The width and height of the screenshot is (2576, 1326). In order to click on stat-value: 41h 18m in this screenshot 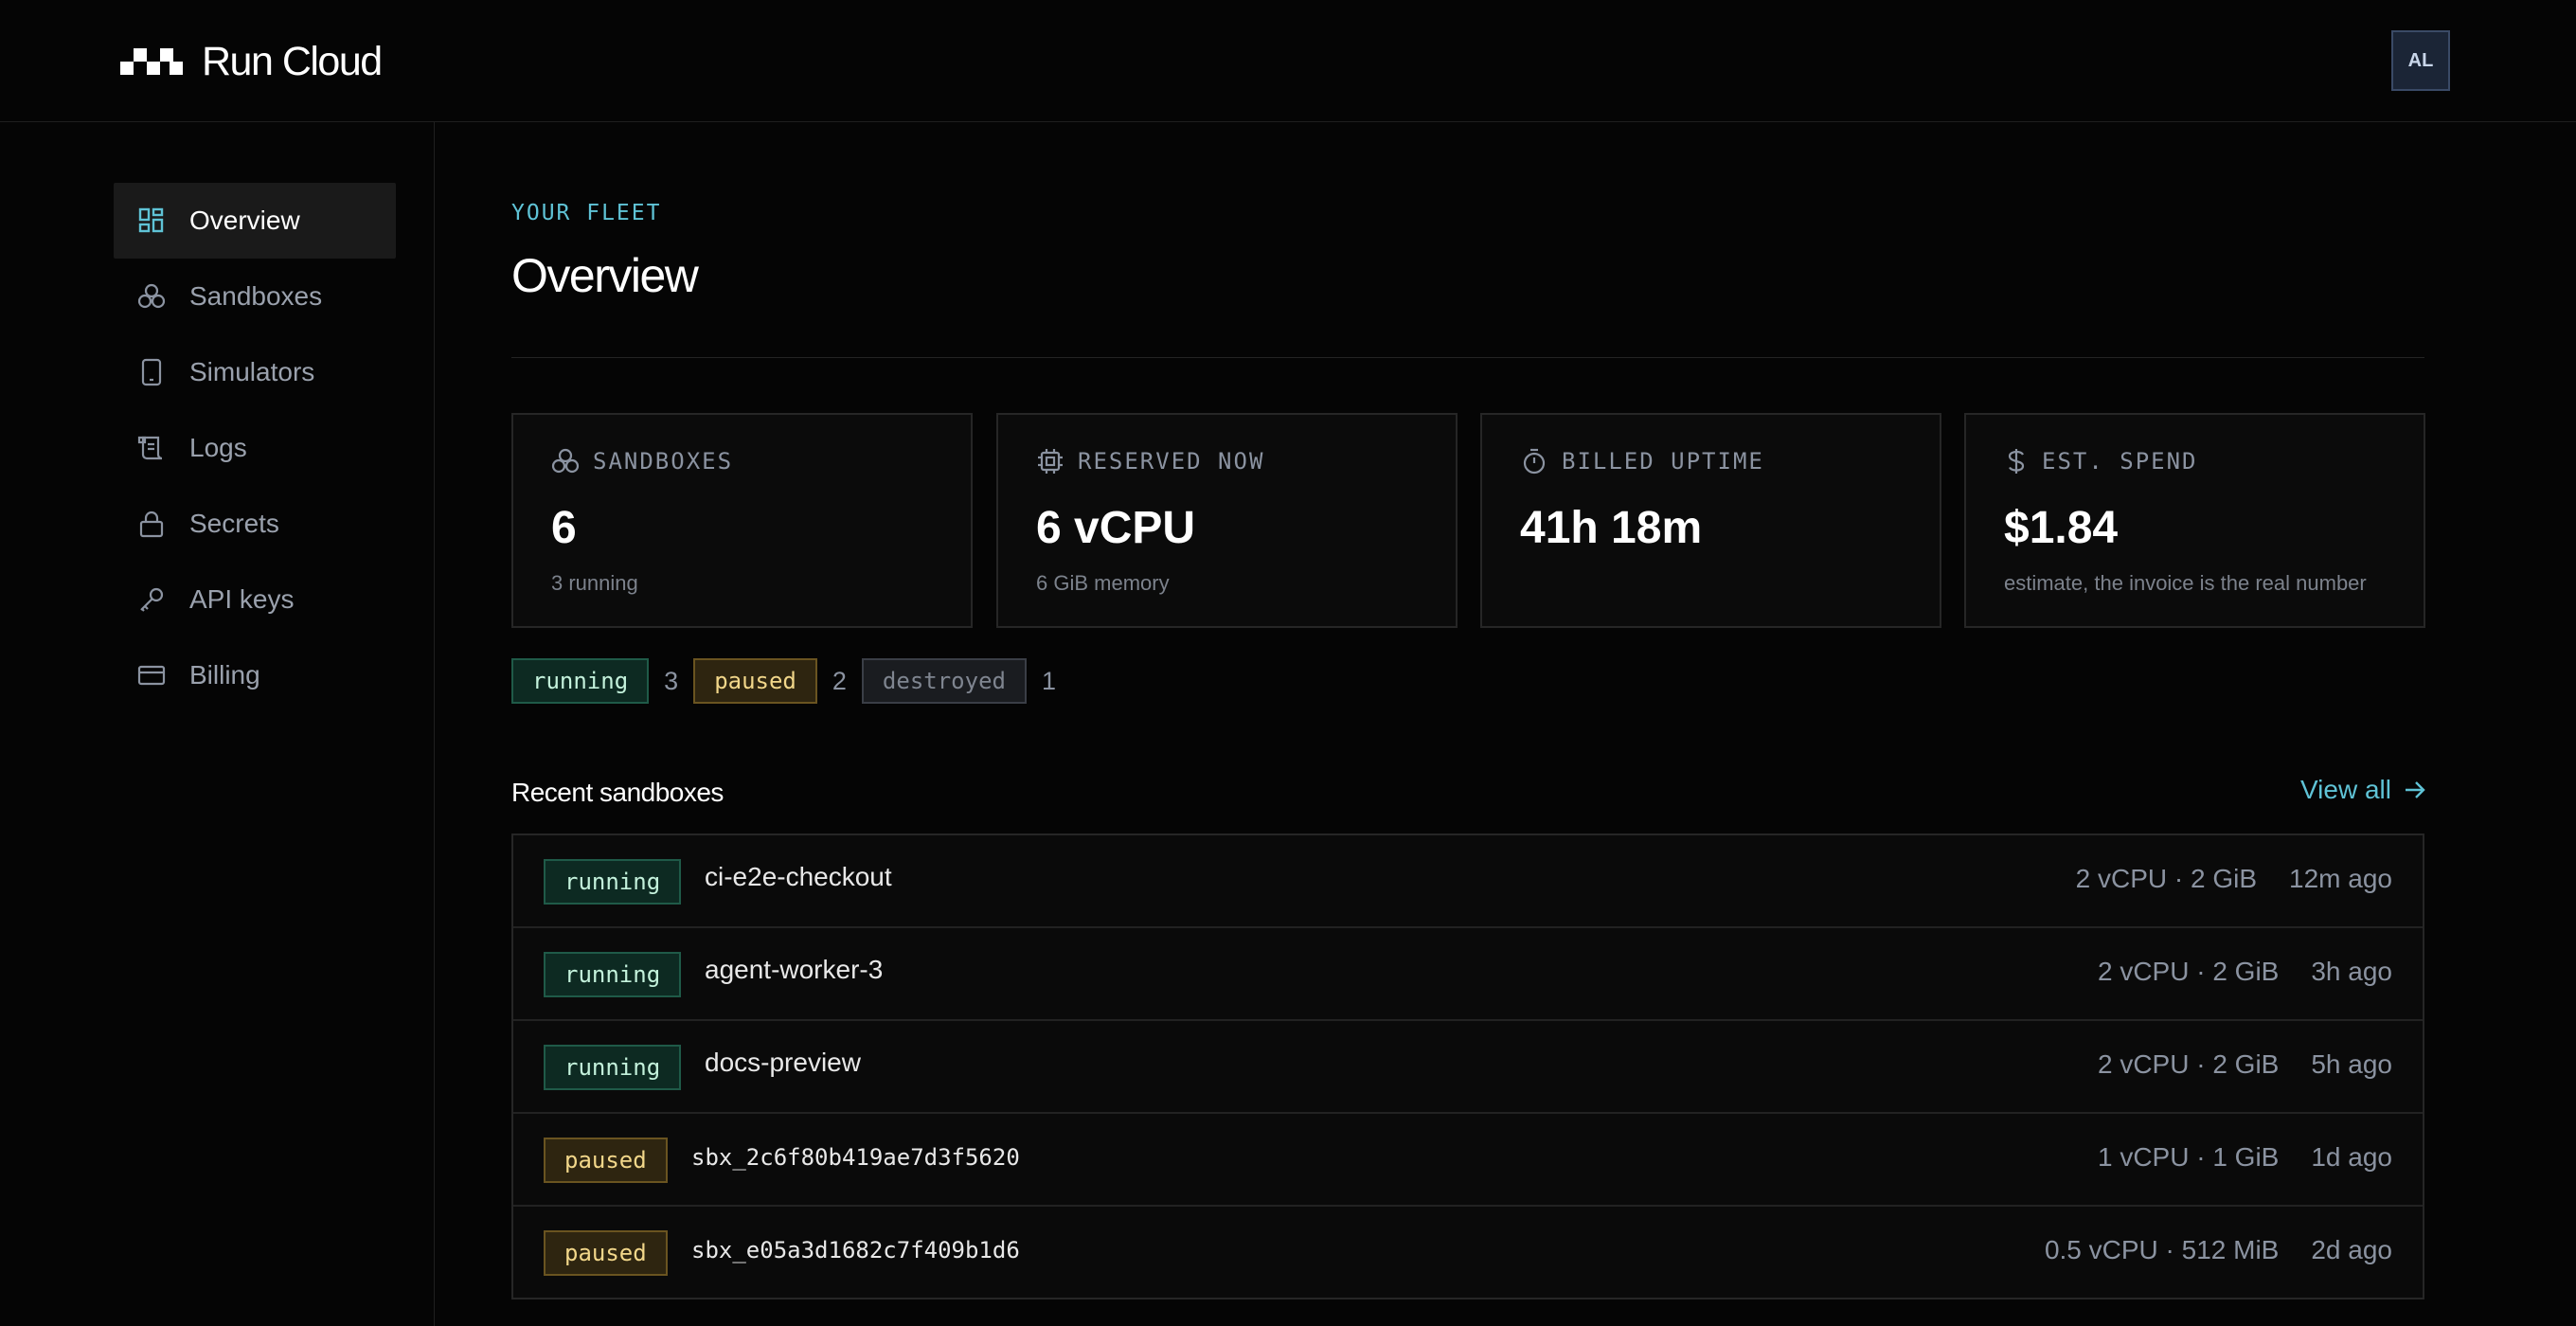, I will do `click(1611, 528)`.